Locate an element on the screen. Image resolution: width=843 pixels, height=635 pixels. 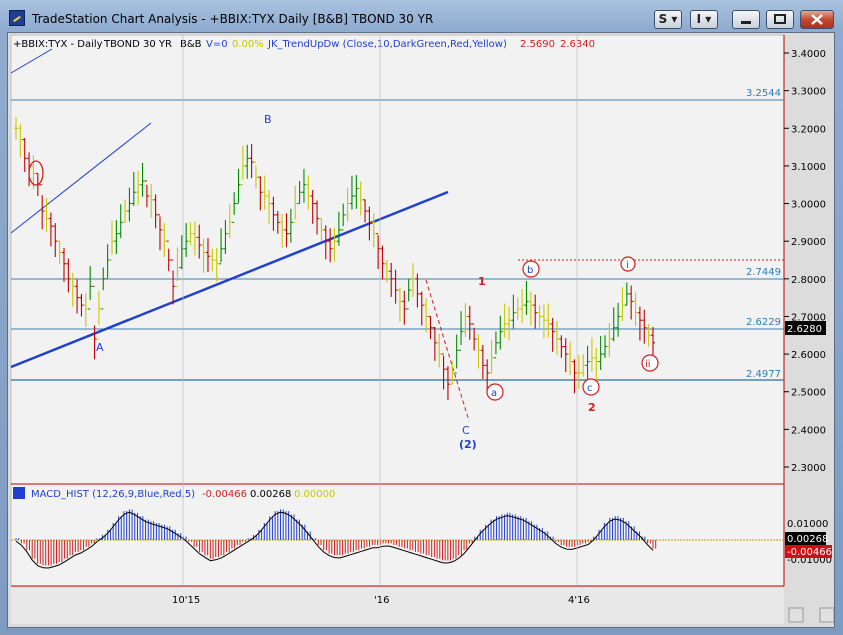
price-tick-2: 3.3000 is located at coordinates (808, 92).